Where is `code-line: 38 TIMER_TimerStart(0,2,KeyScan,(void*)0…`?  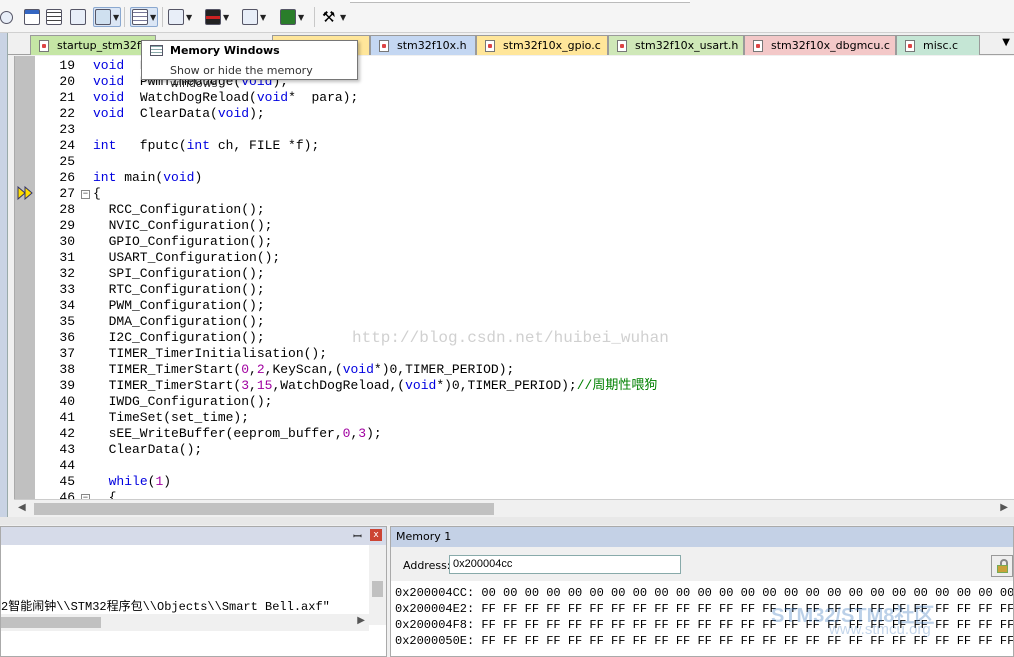 code-line: 38 TIMER_TimerStart(0,2,KeyScan,(void*)0… is located at coordinates (524, 370).